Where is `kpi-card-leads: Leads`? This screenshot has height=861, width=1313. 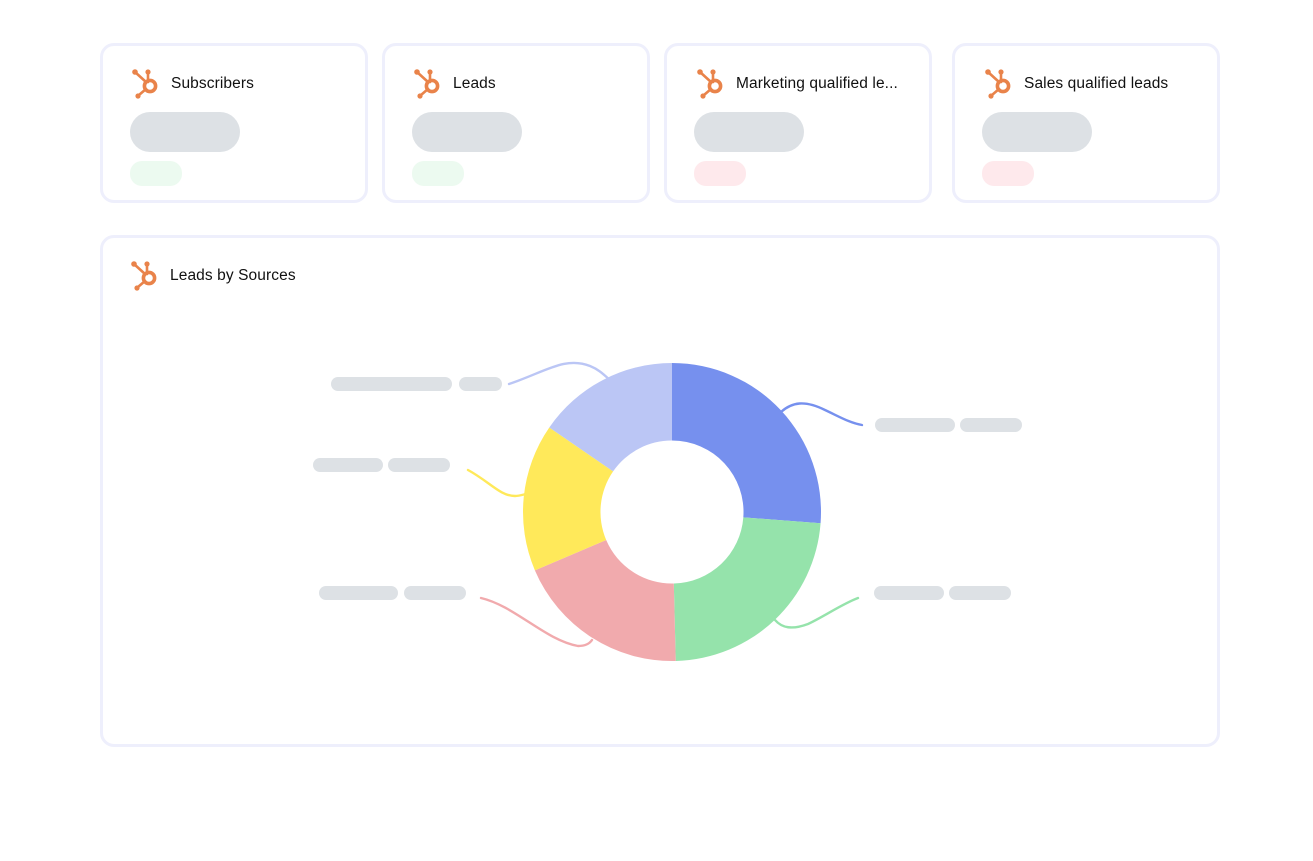
kpi-card-leads: Leads is located at coordinates (516, 123).